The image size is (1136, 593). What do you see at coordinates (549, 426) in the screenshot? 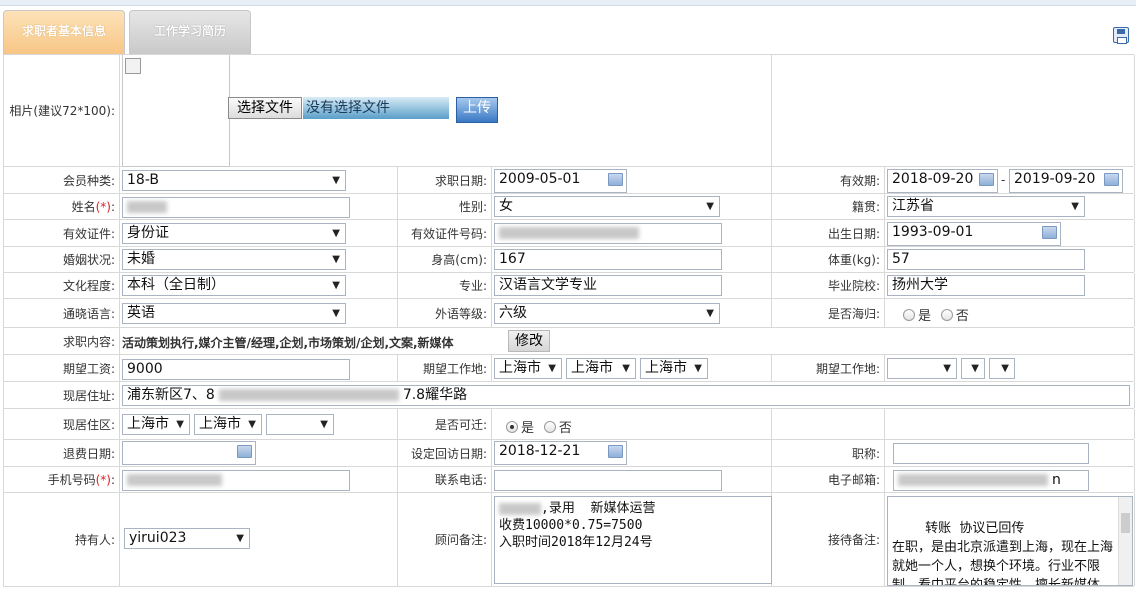
I see `relocate-no-radio` at bounding box center [549, 426].